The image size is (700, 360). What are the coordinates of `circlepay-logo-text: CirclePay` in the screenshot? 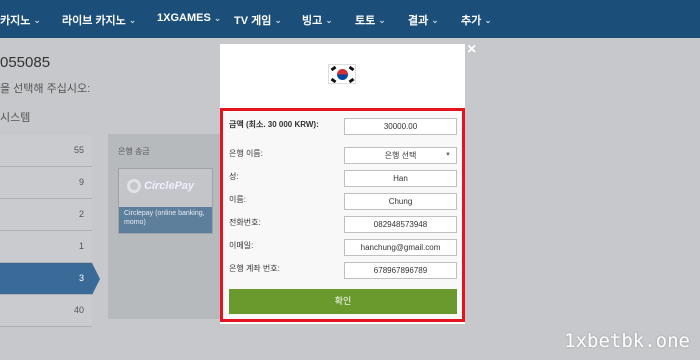 It's located at (169, 186).